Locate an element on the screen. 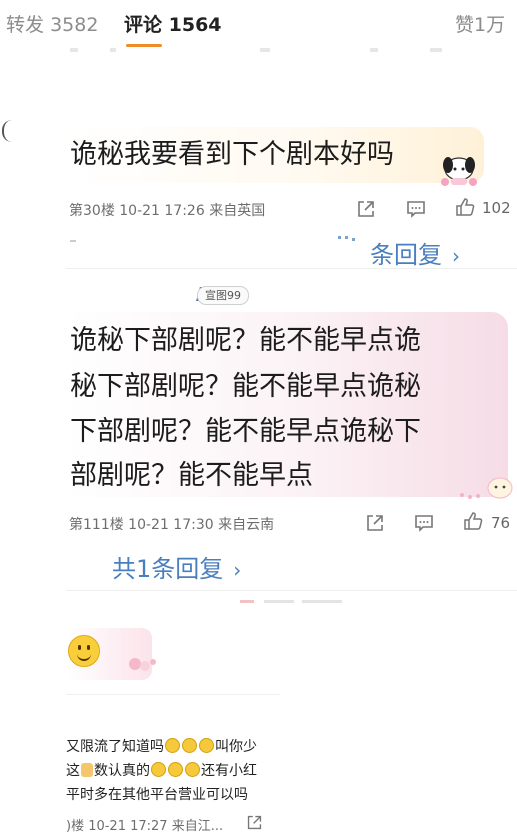  comment-text-line: 秘下部剧呢？能不能早点诡秘 is located at coordinates (245, 386).